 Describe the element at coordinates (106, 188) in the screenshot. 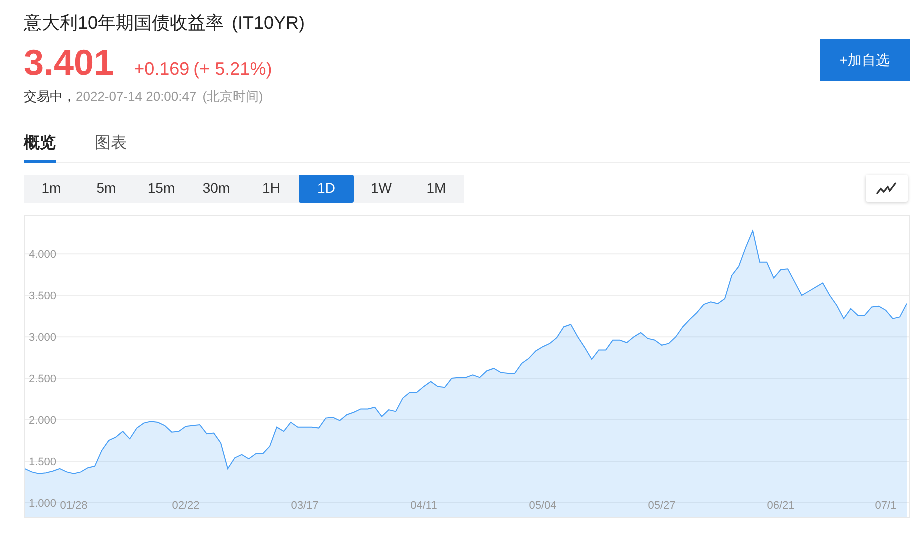

I see `interval-button: 5m` at that location.